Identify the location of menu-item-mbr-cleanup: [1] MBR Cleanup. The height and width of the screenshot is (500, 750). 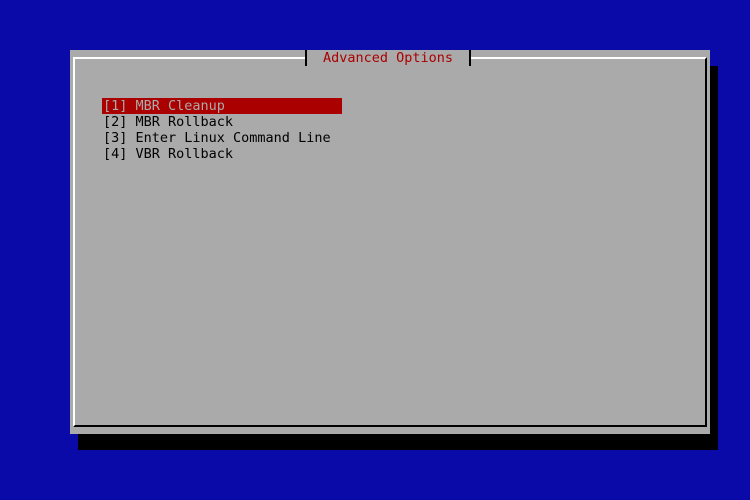
(222, 106).